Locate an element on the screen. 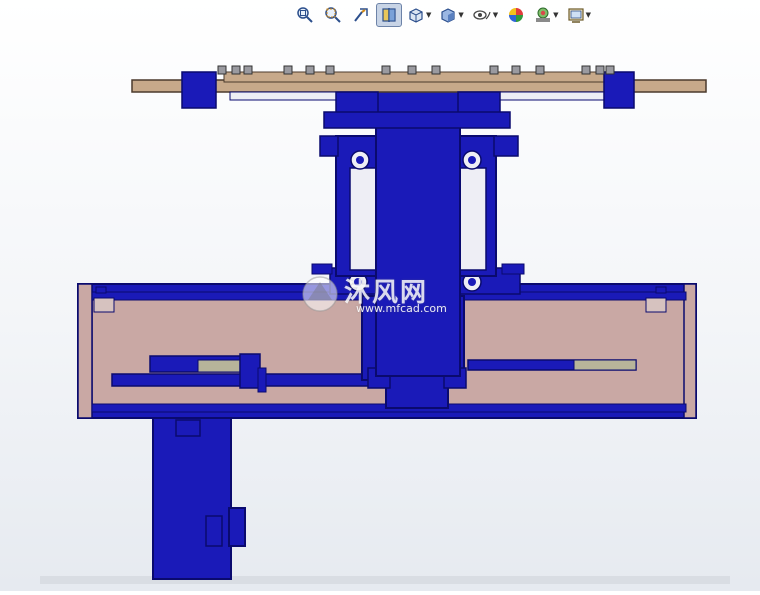  view-settings-button: ▼ is located at coordinates (579, 15).